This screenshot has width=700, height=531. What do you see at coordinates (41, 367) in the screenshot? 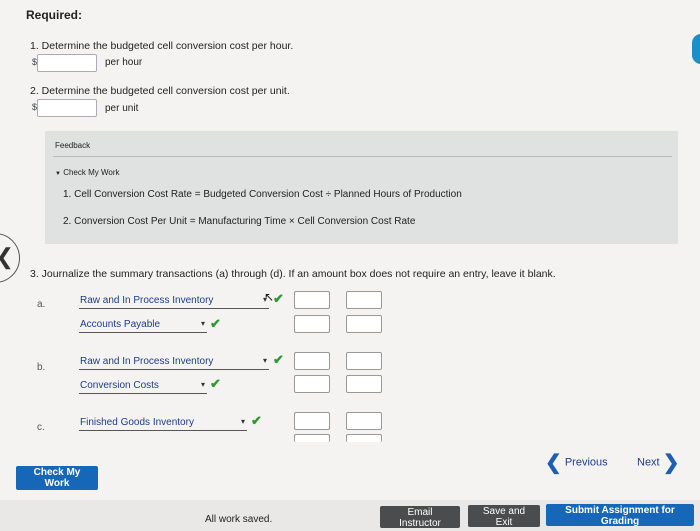
I see `row-letter-b: b.` at bounding box center [41, 367].